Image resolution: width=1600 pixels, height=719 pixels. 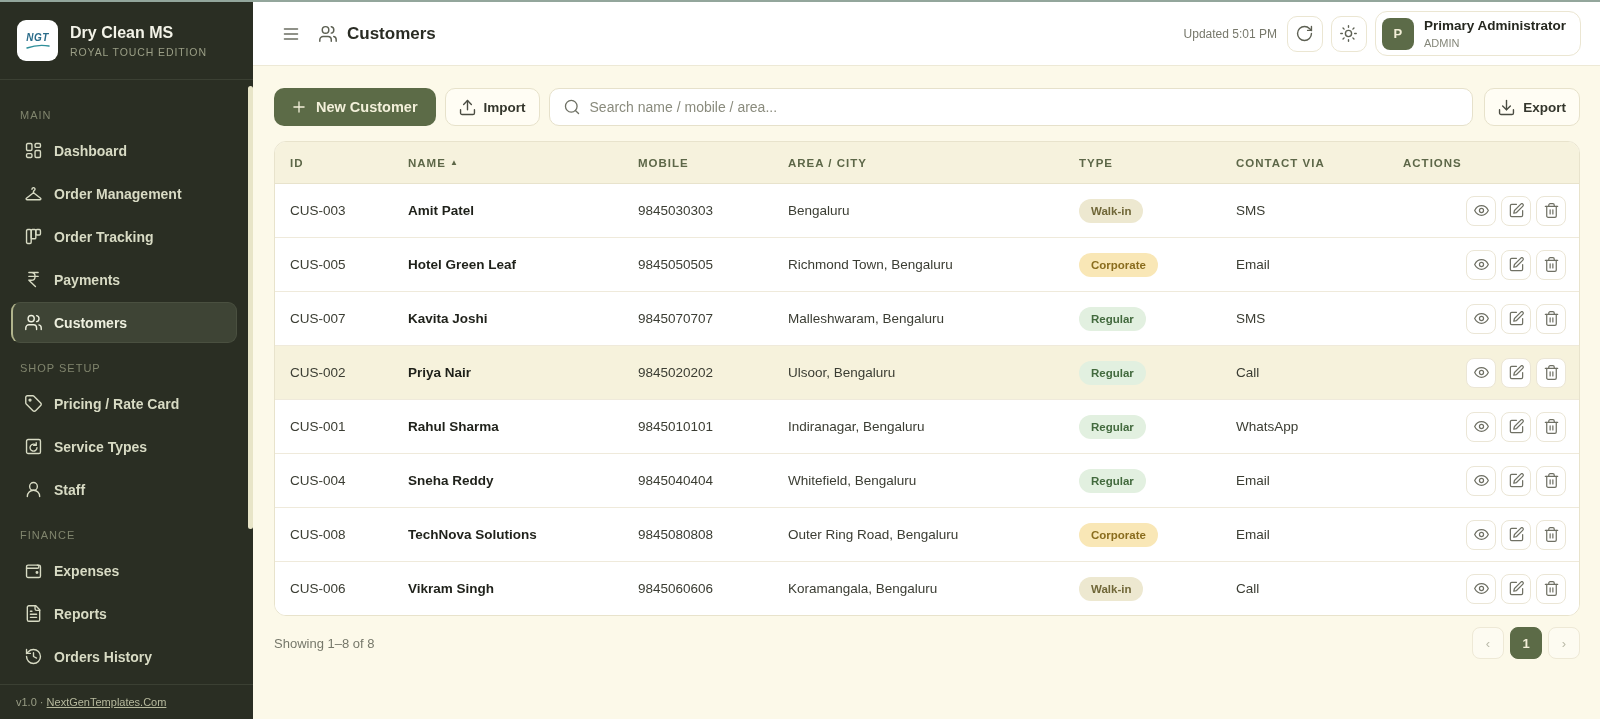 What do you see at coordinates (318, 480) in the screenshot?
I see `id-cell-text: CUS-004` at bounding box center [318, 480].